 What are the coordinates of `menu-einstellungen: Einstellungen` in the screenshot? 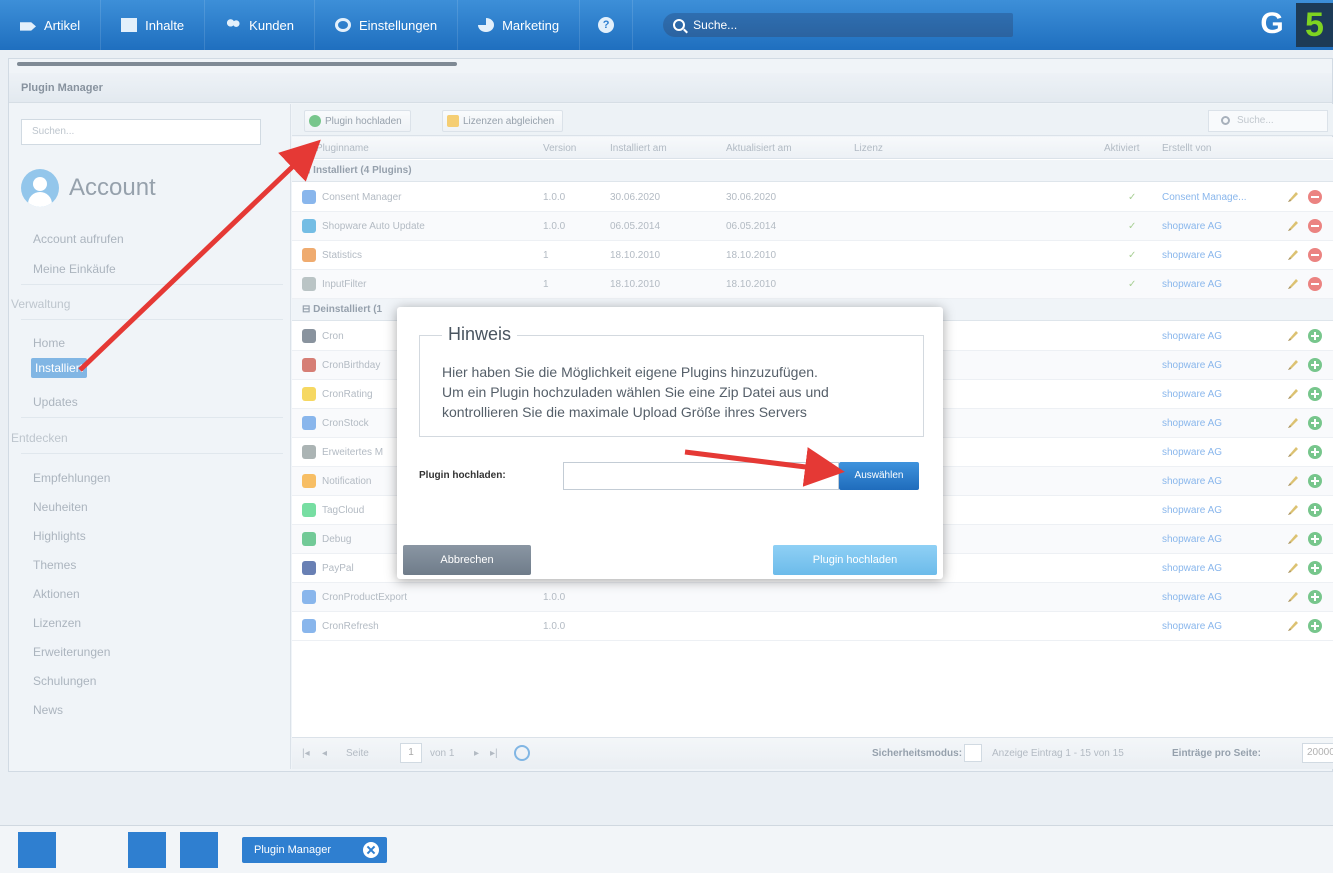 It's located at (387, 25).